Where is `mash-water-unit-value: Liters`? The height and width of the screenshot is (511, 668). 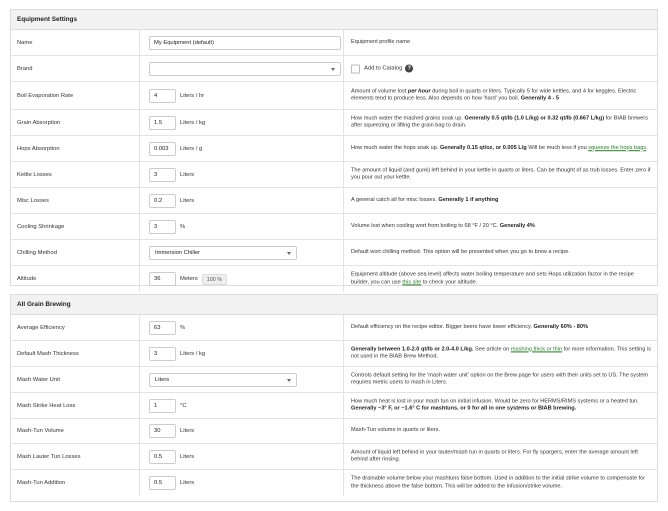
mash-water-unit-value: Liters is located at coordinates (162, 379).